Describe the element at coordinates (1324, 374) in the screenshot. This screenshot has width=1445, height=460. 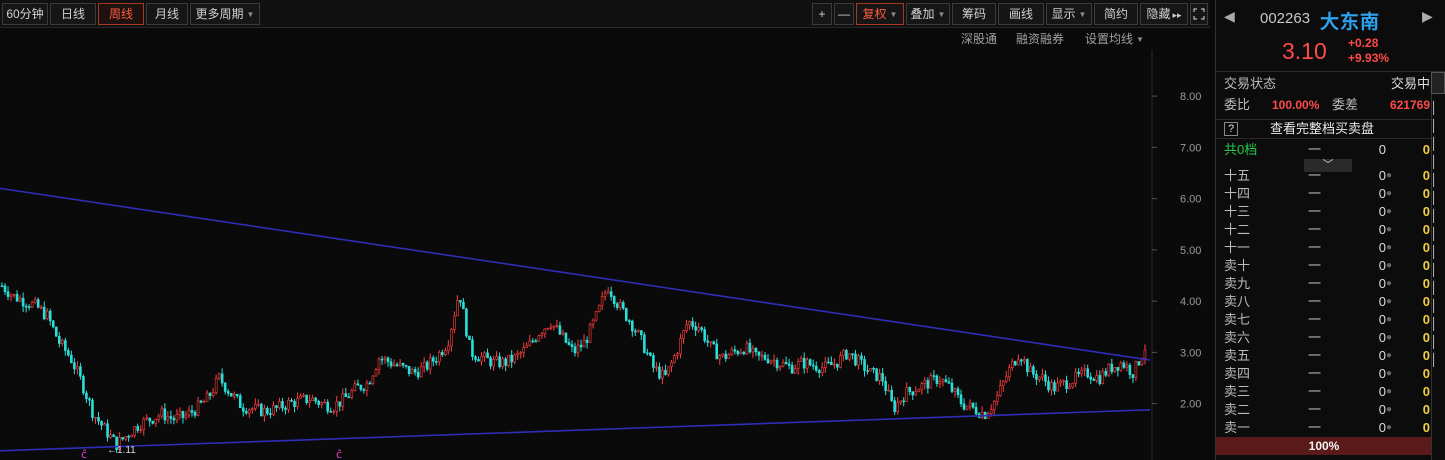
I see `ask-level-row: 卖四一 0 ● 0` at that location.